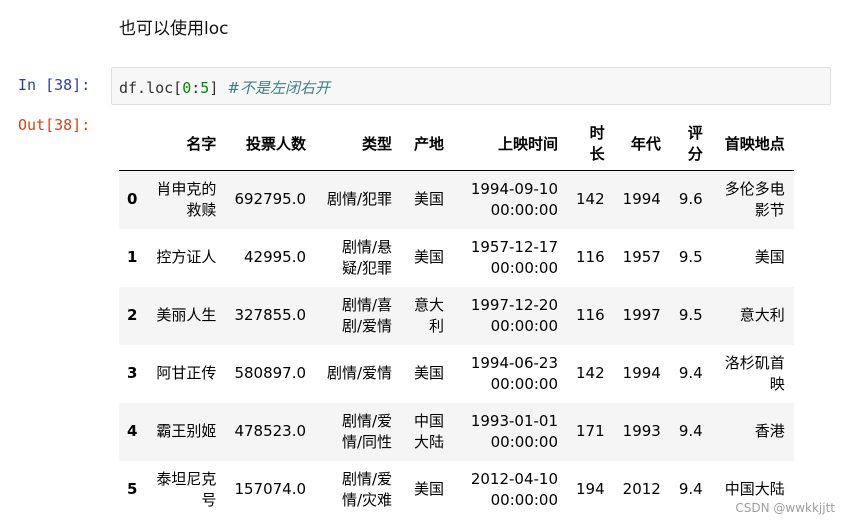  I want to click on row-index: 3, so click(132, 373).